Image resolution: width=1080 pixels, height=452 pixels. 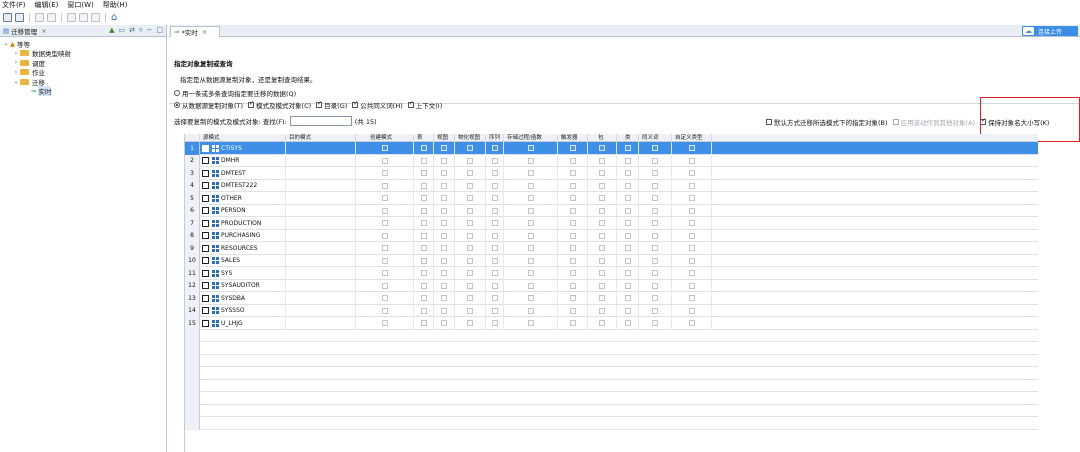 What do you see at coordinates (132, 30) in the screenshot?
I see `link-icon: ⇄` at bounding box center [132, 30].